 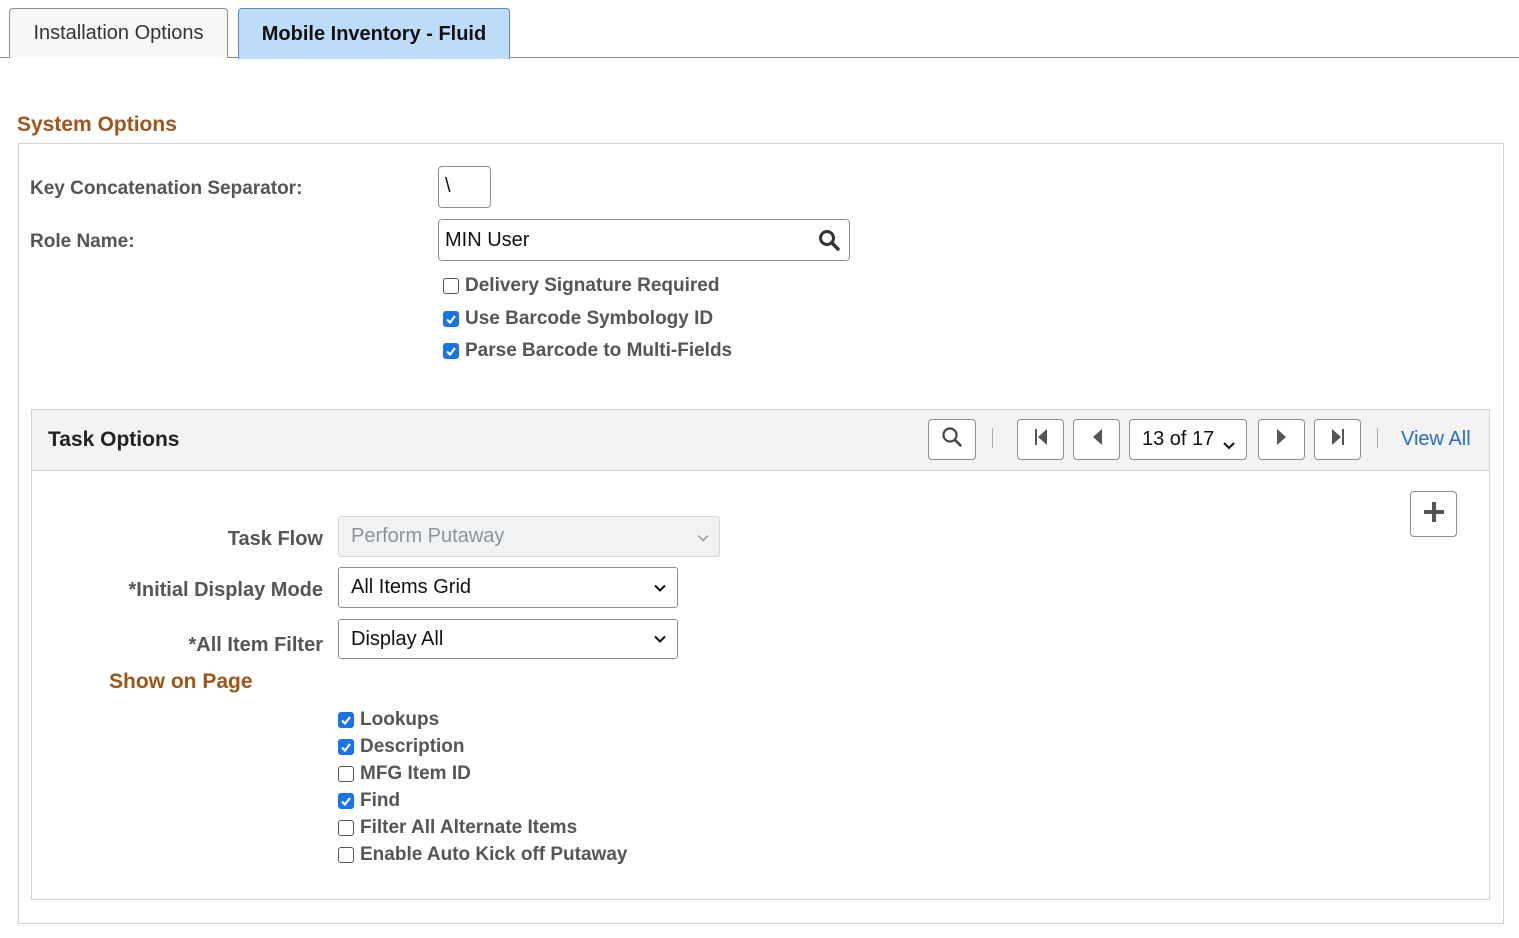 I want to click on role-name-label: Role Name:, so click(x=82, y=241).